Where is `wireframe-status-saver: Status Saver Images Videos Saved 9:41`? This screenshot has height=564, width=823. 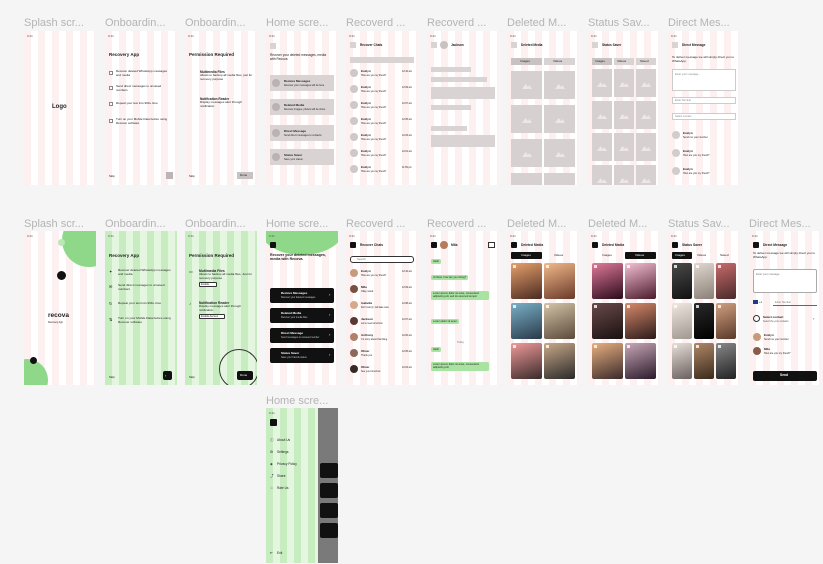 wireframe-status-saver: Status Saver Images Videos Saved 9:41 is located at coordinates (624, 108).